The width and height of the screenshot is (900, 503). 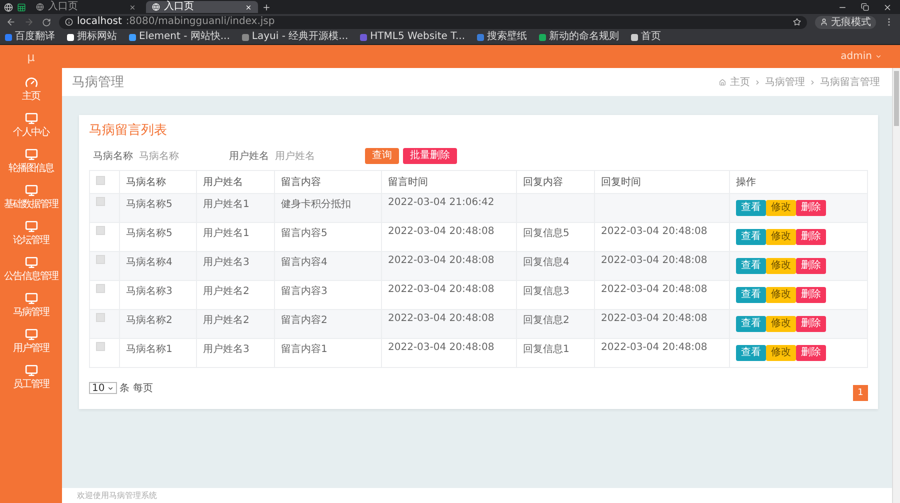 What do you see at coordinates (740, 82) in the screenshot?
I see `breadcrumb-link: 主页` at bounding box center [740, 82].